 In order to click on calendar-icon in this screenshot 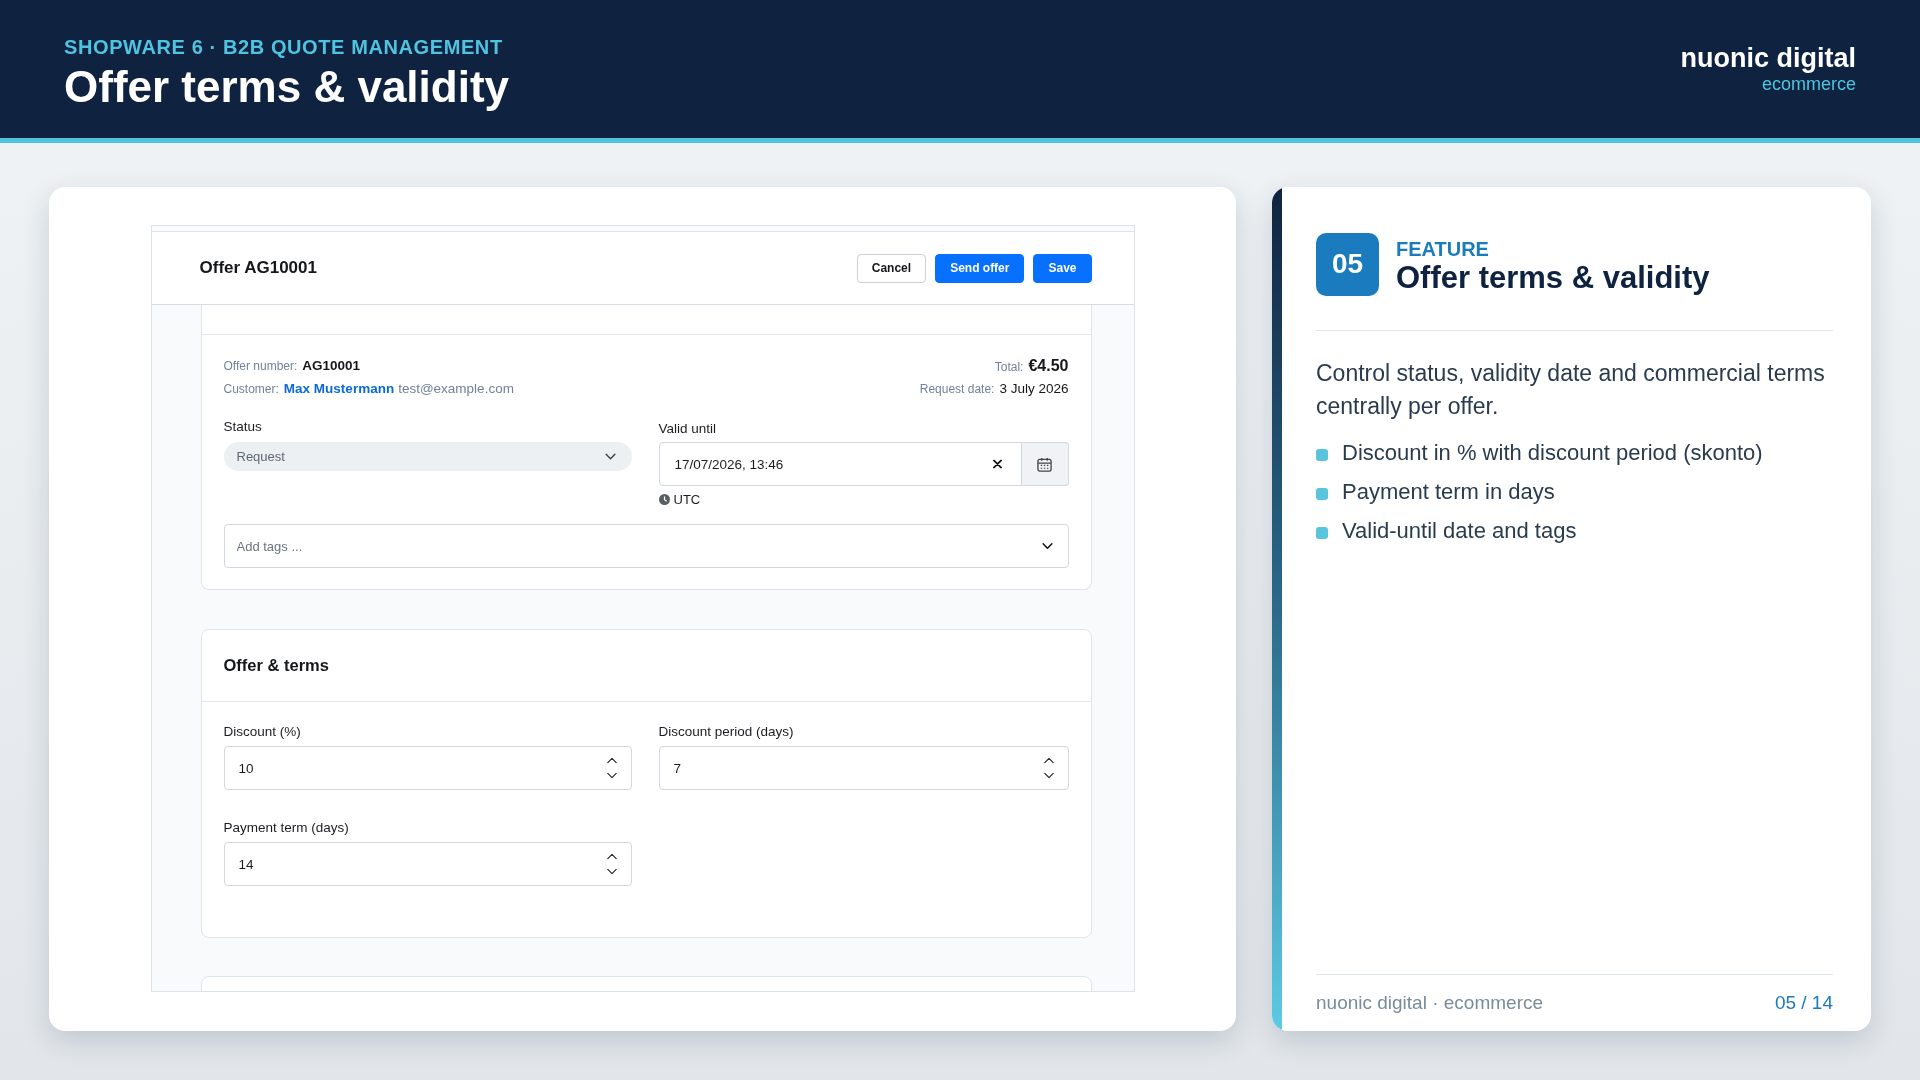, I will do `click(1044, 464)`.